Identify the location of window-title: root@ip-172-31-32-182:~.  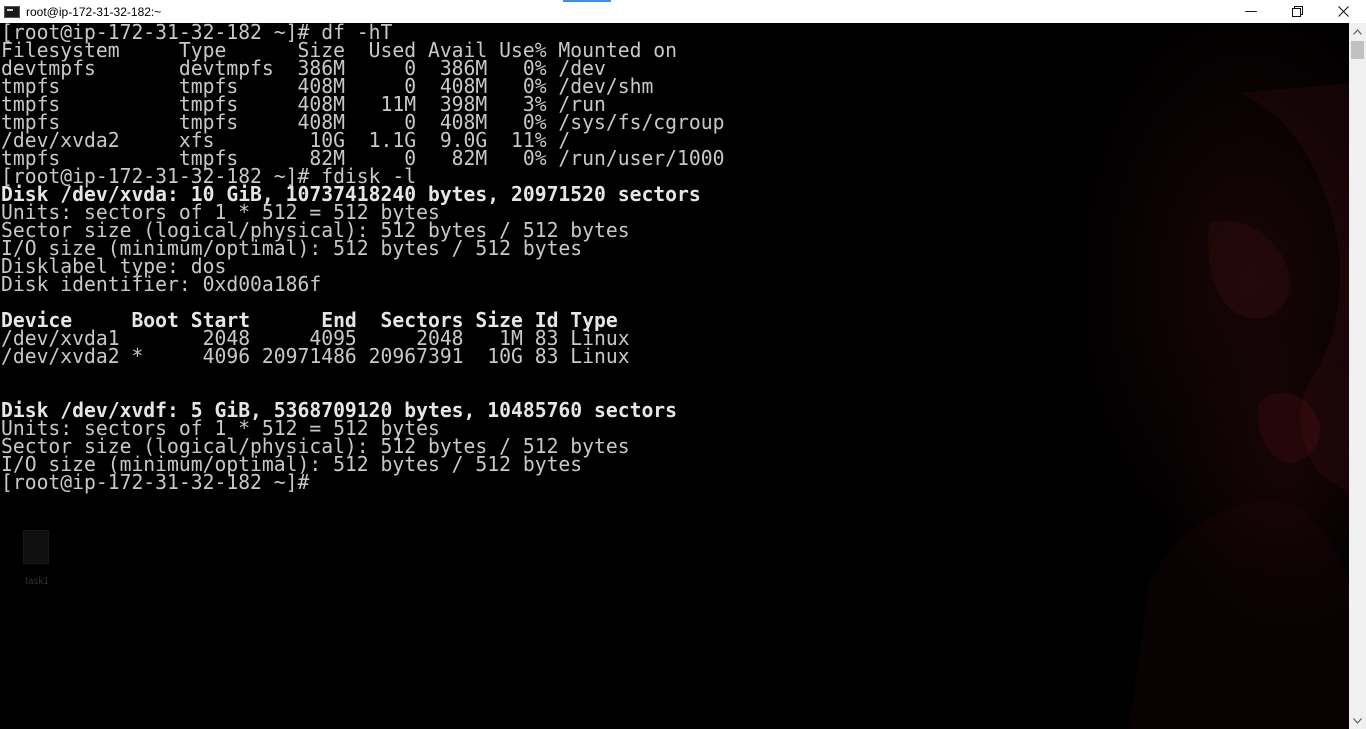
(94, 11).